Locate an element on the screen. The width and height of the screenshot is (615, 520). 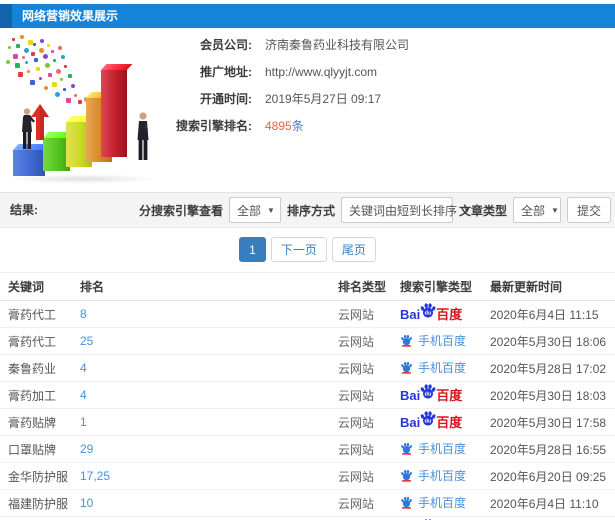
rank-link: 29 is located at coordinates (209, 449).